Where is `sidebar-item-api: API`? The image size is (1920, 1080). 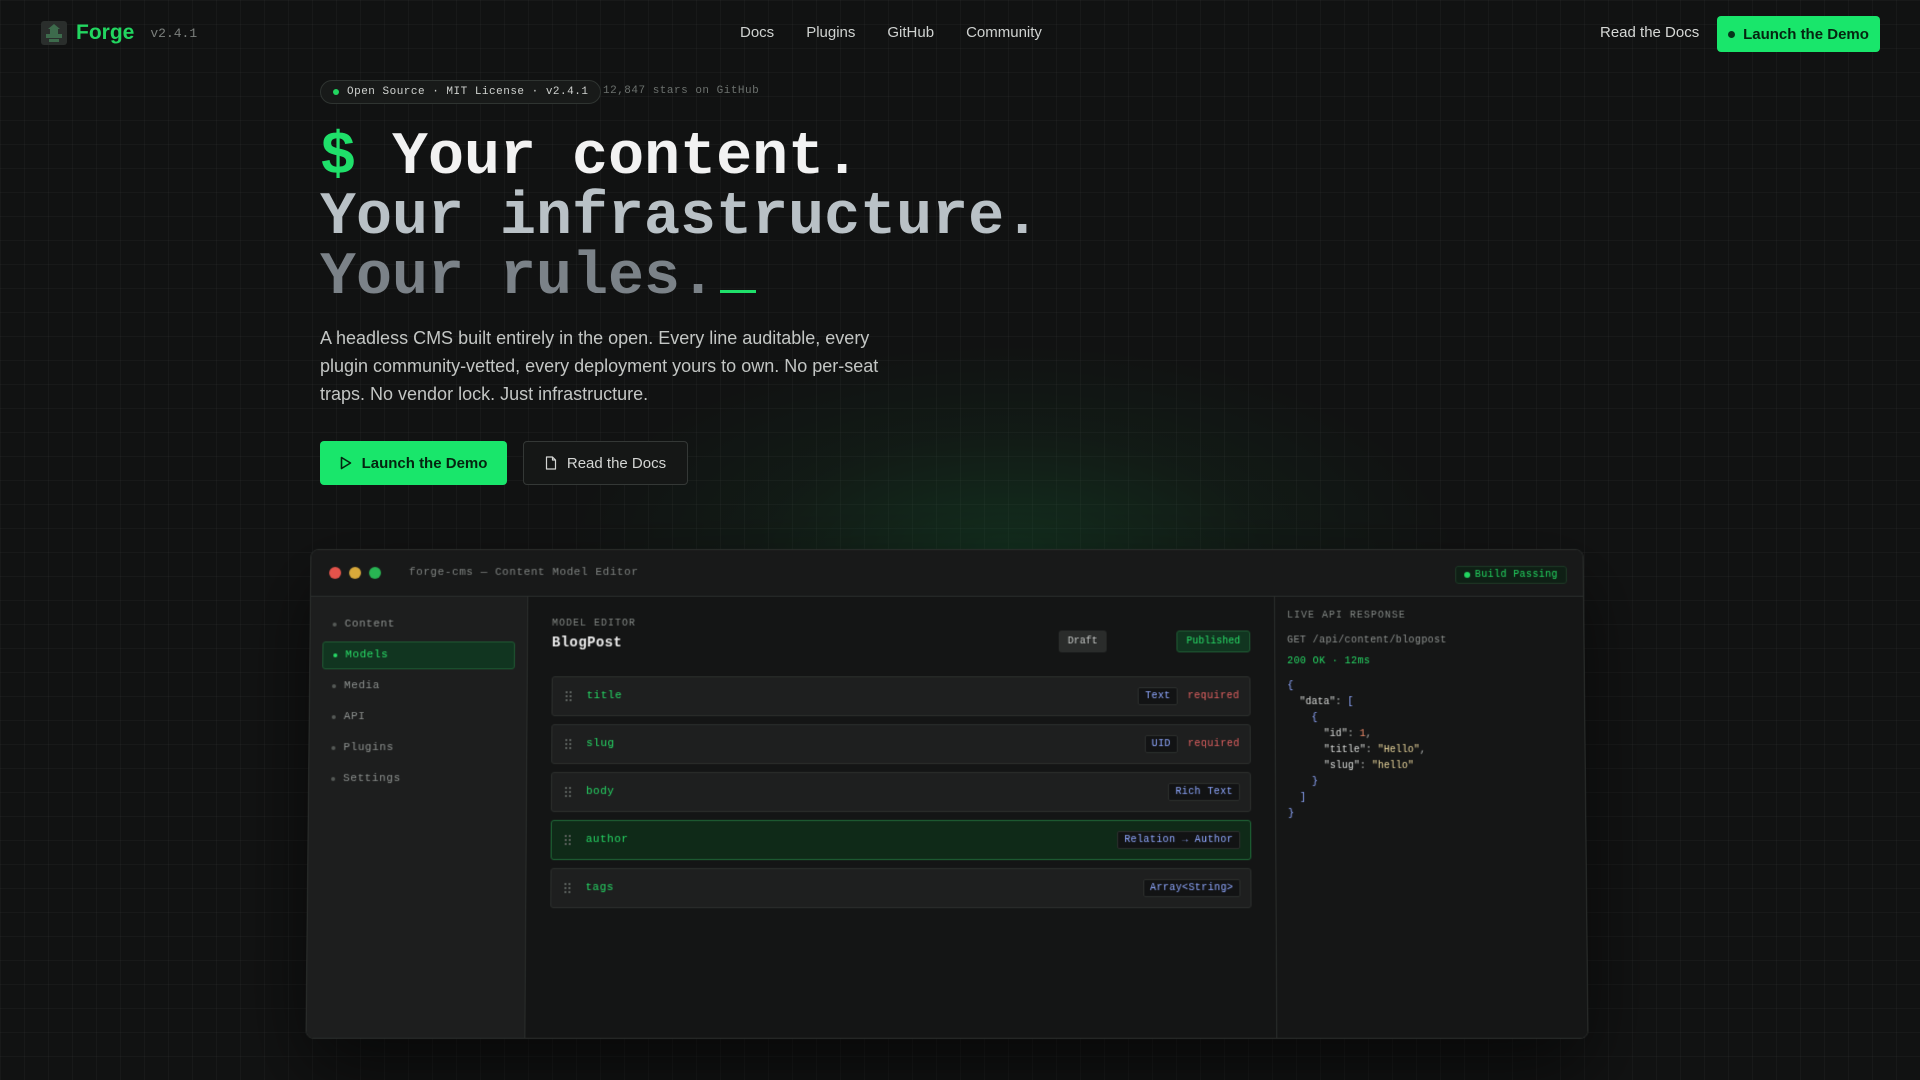 sidebar-item-api: API is located at coordinates (418, 717).